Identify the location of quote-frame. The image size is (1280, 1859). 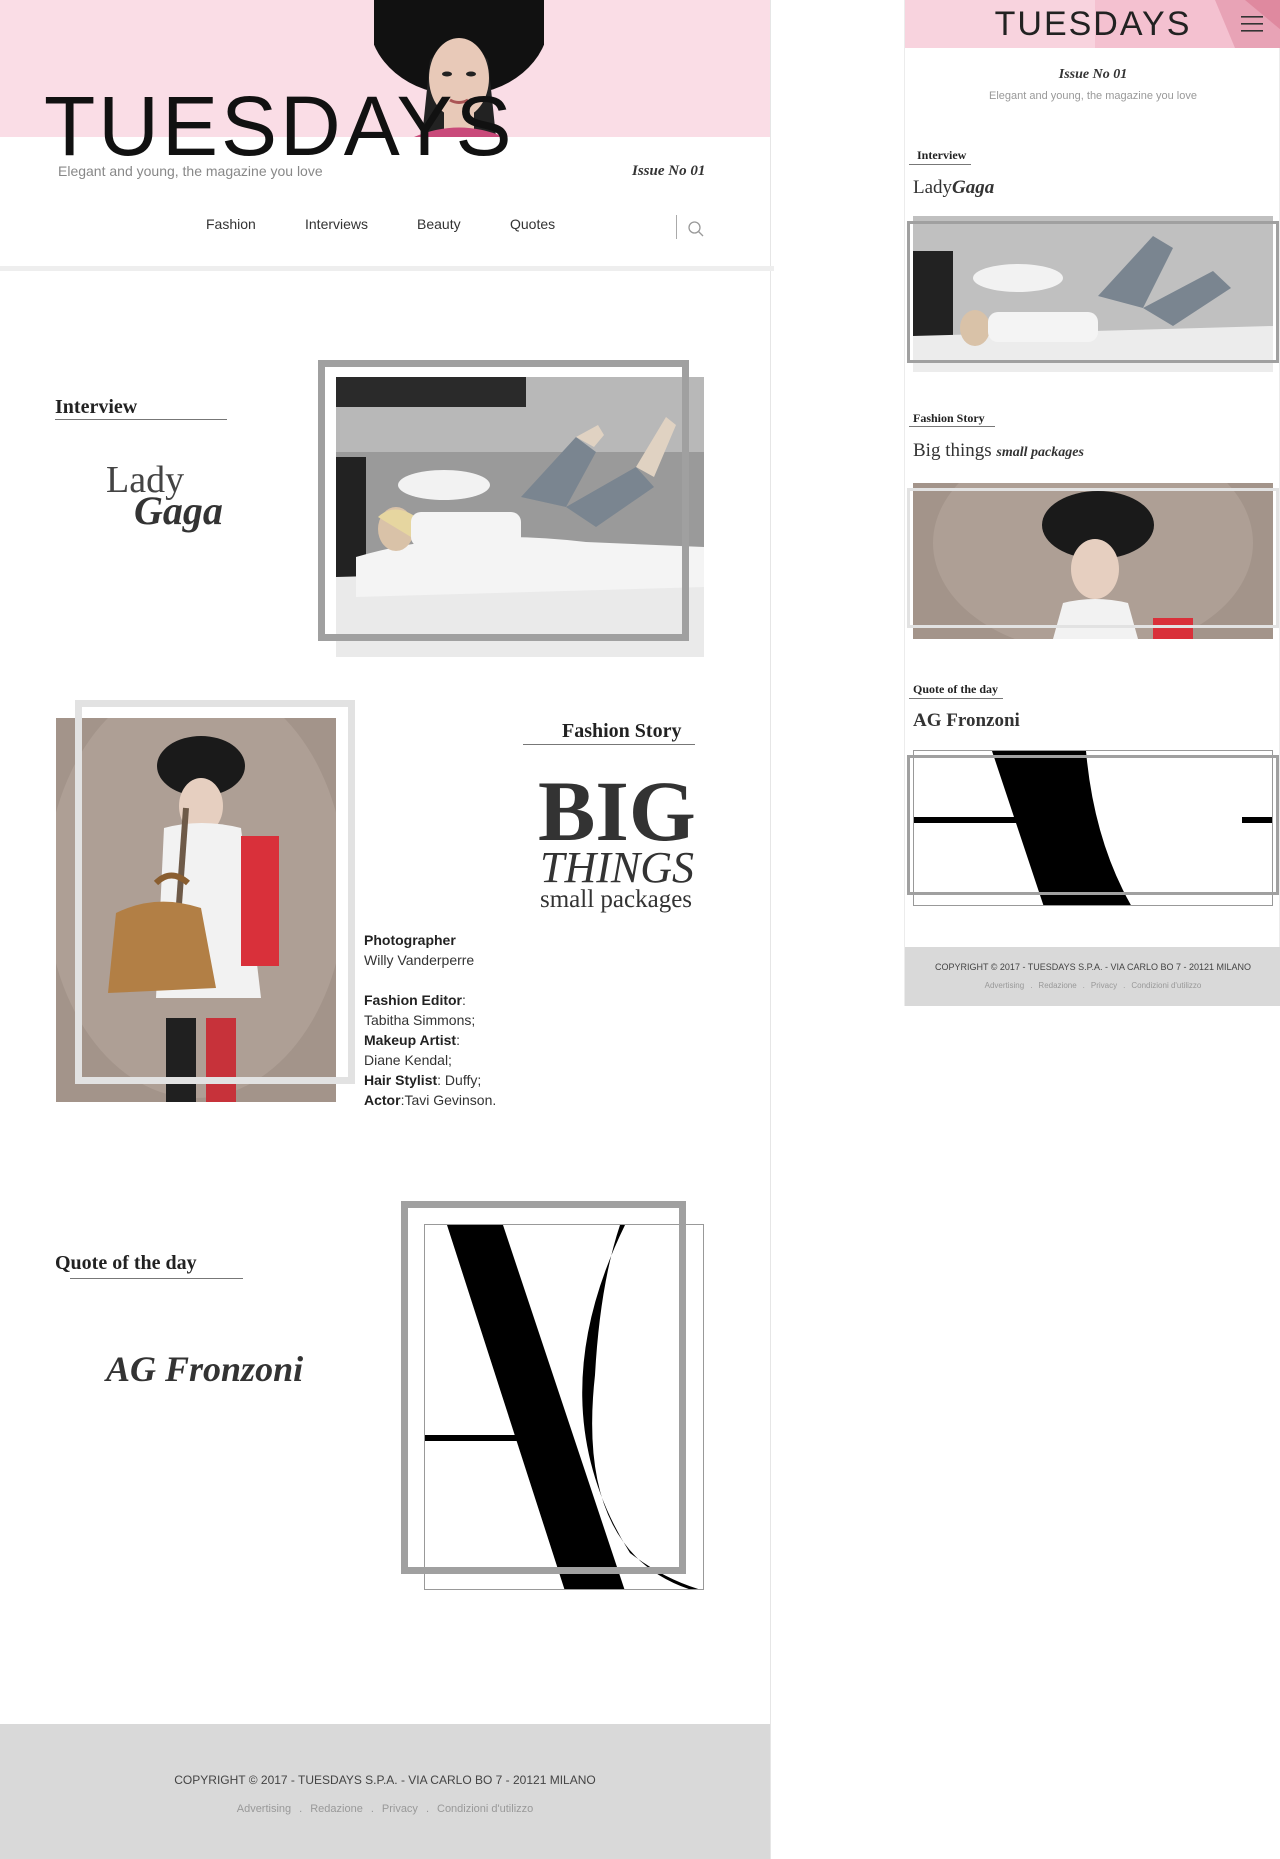
(543, 1387).